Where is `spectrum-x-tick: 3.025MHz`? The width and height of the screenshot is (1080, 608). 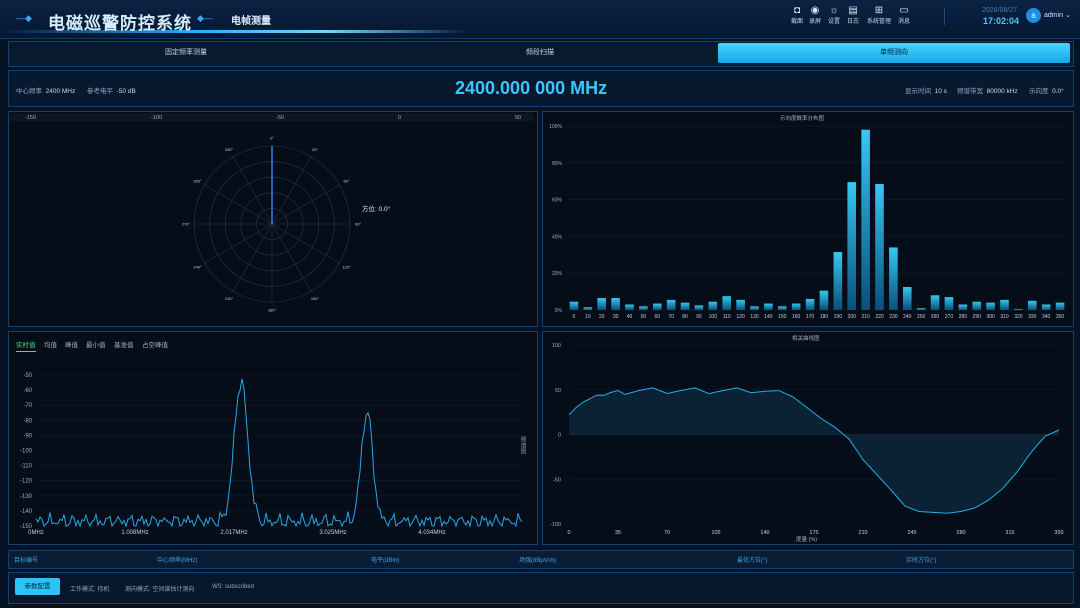 spectrum-x-tick: 3.025MHz is located at coordinates (332, 533).